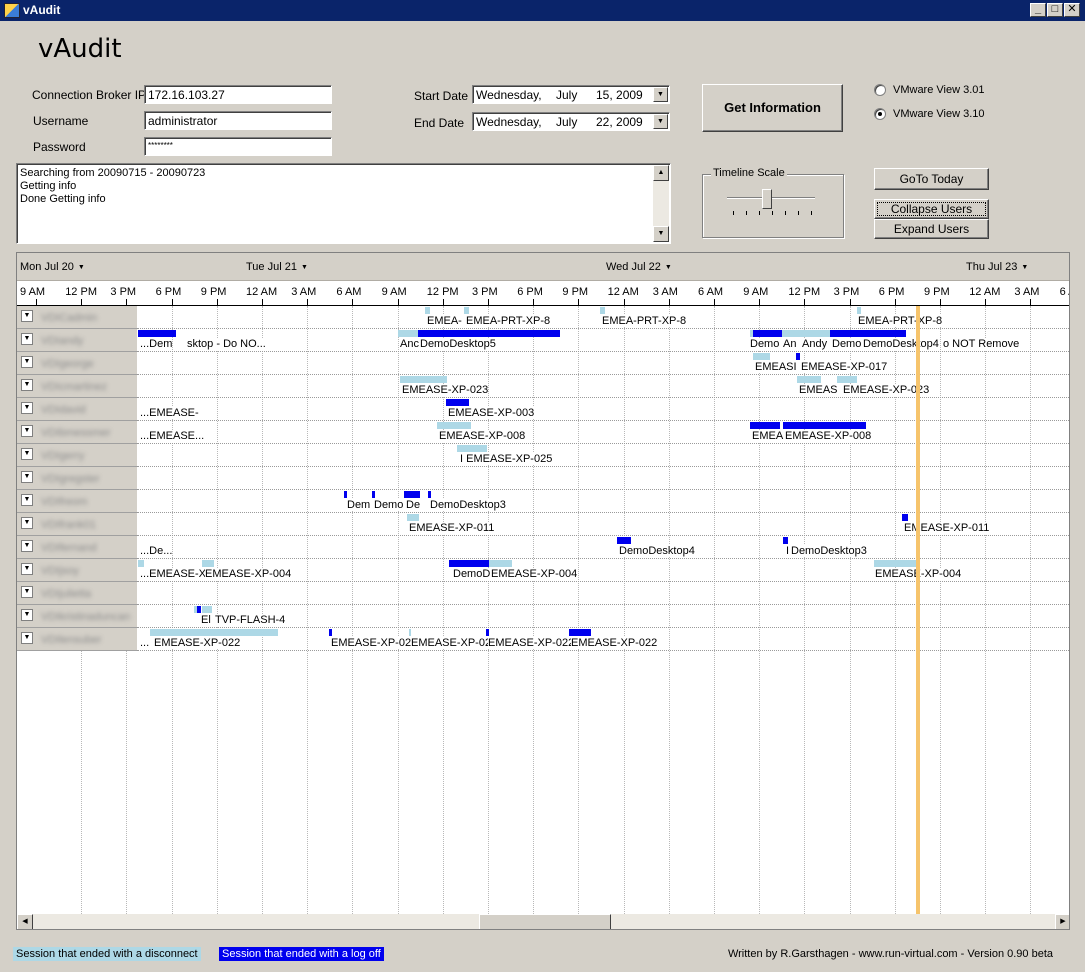 The image size is (1085, 972). Describe the element at coordinates (413, 505) in the screenshot. I see `session-label: De` at that location.